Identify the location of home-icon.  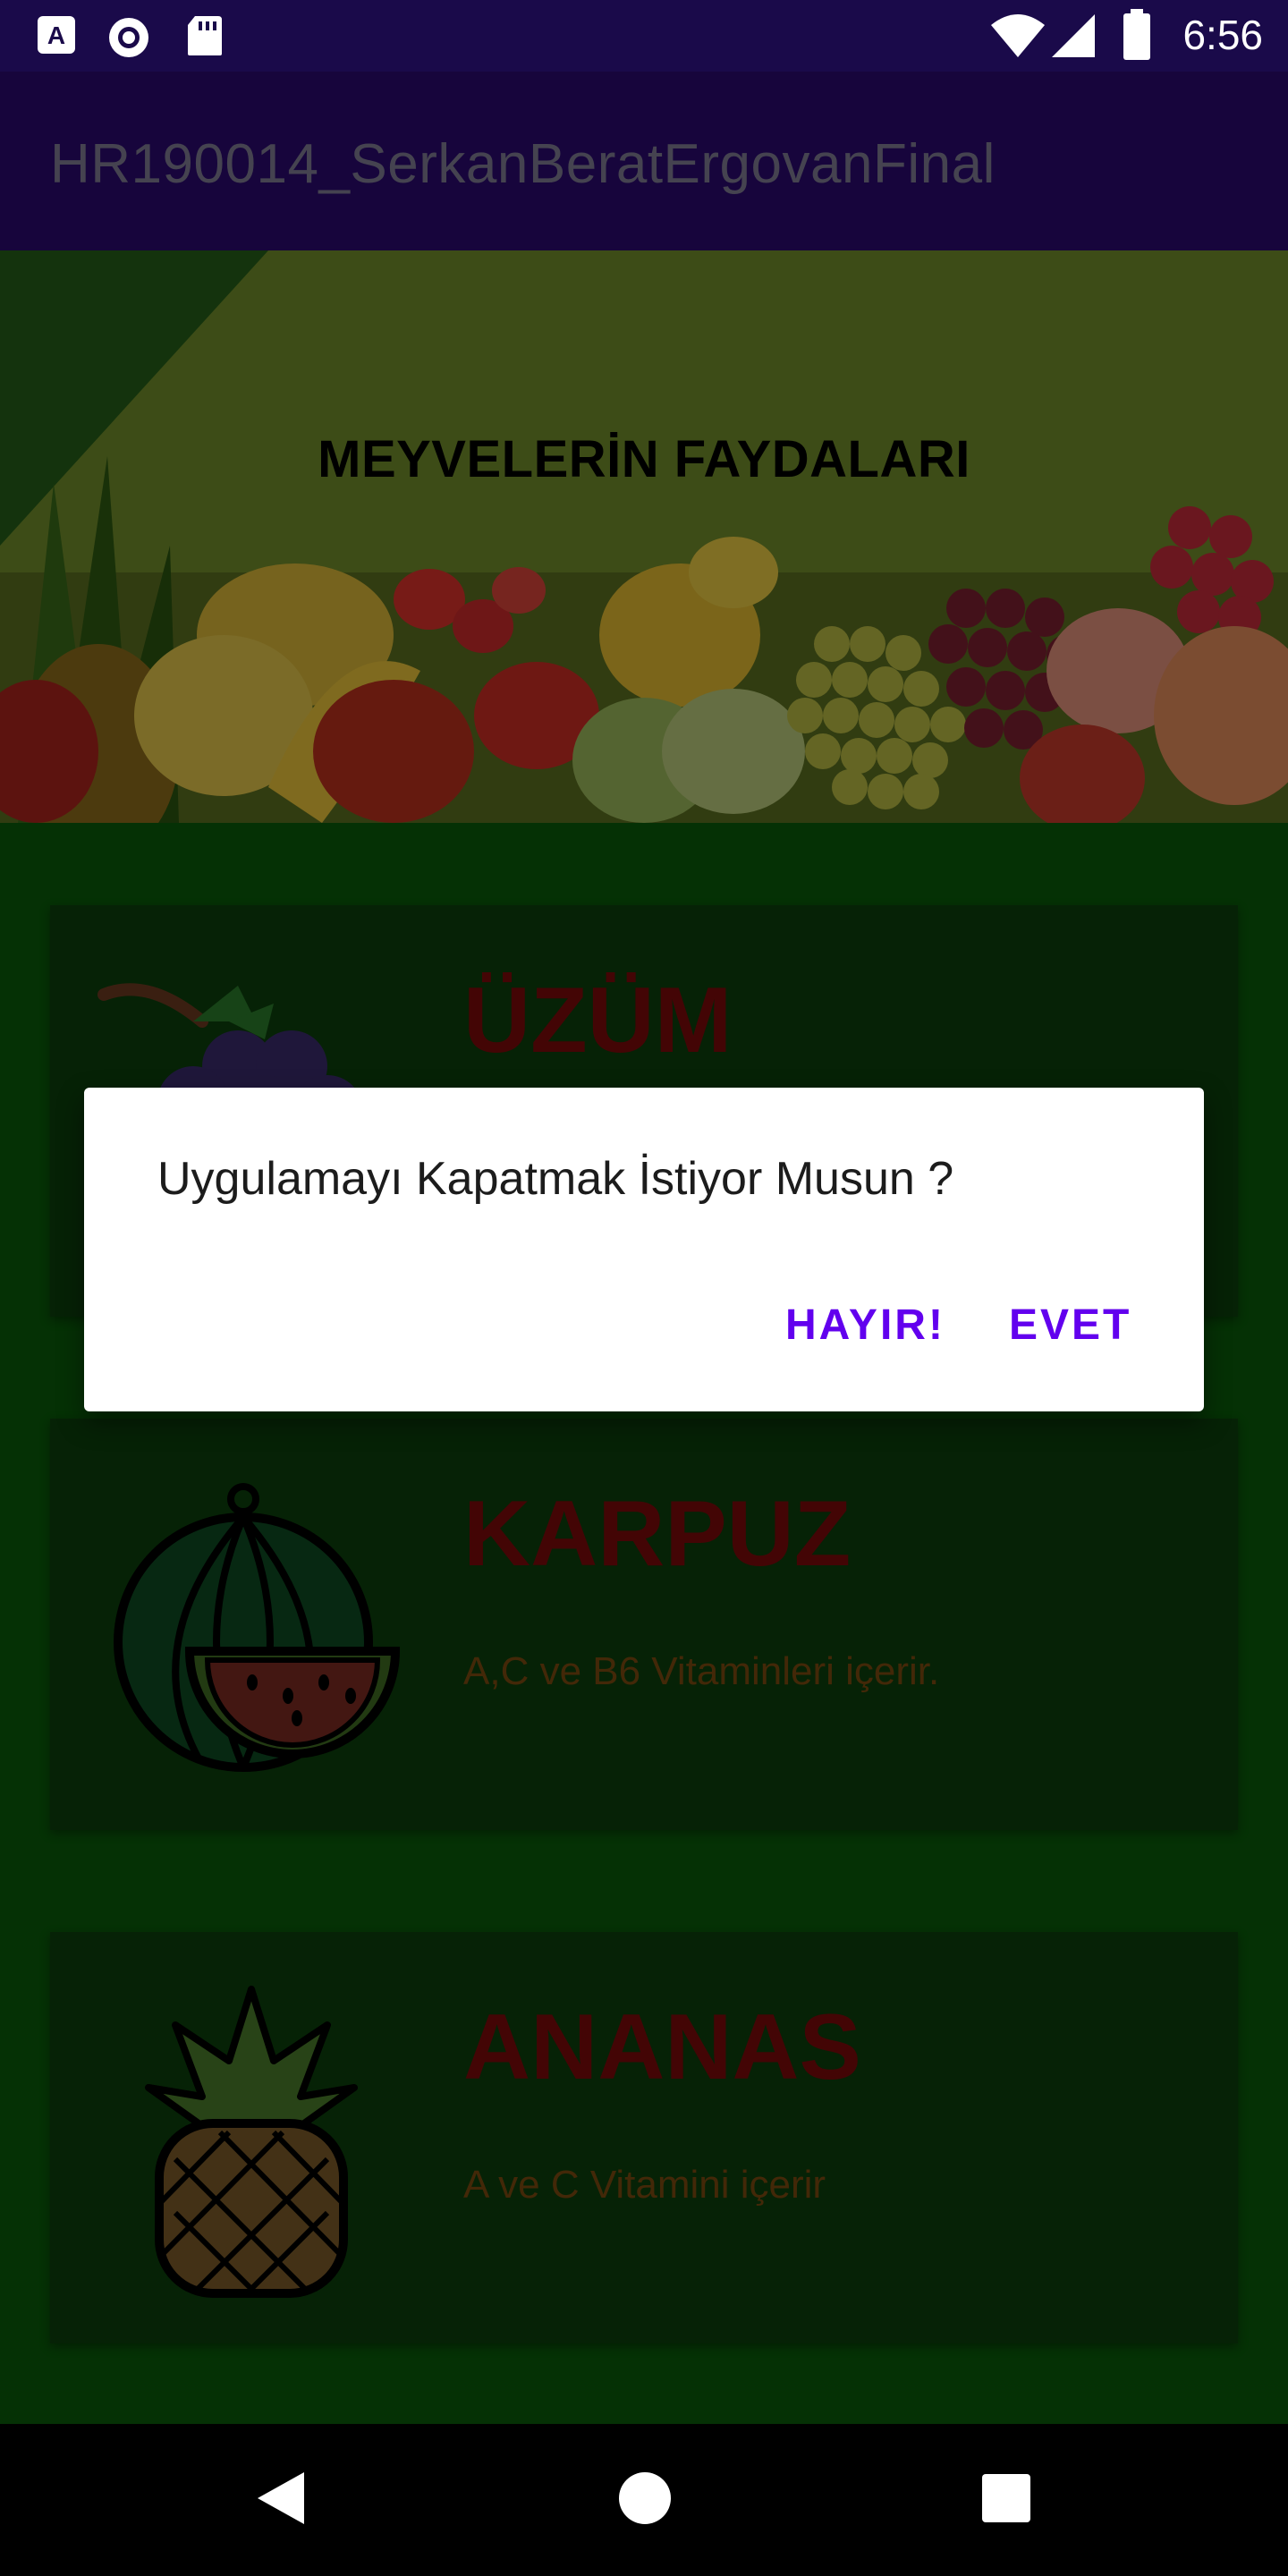
(645, 2500).